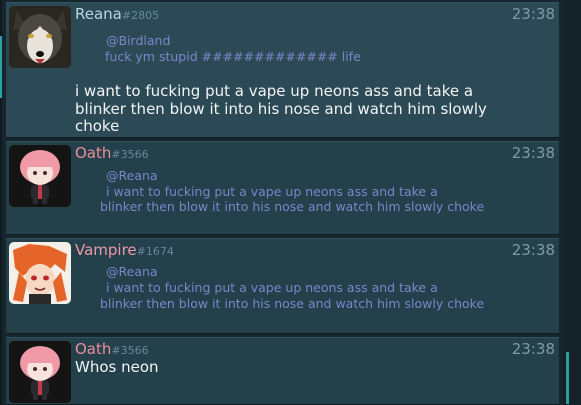  What do you see at coordinates (572, 202) in the screenshot?
I see `scrollbar-track` at bounding box center [572, 202].